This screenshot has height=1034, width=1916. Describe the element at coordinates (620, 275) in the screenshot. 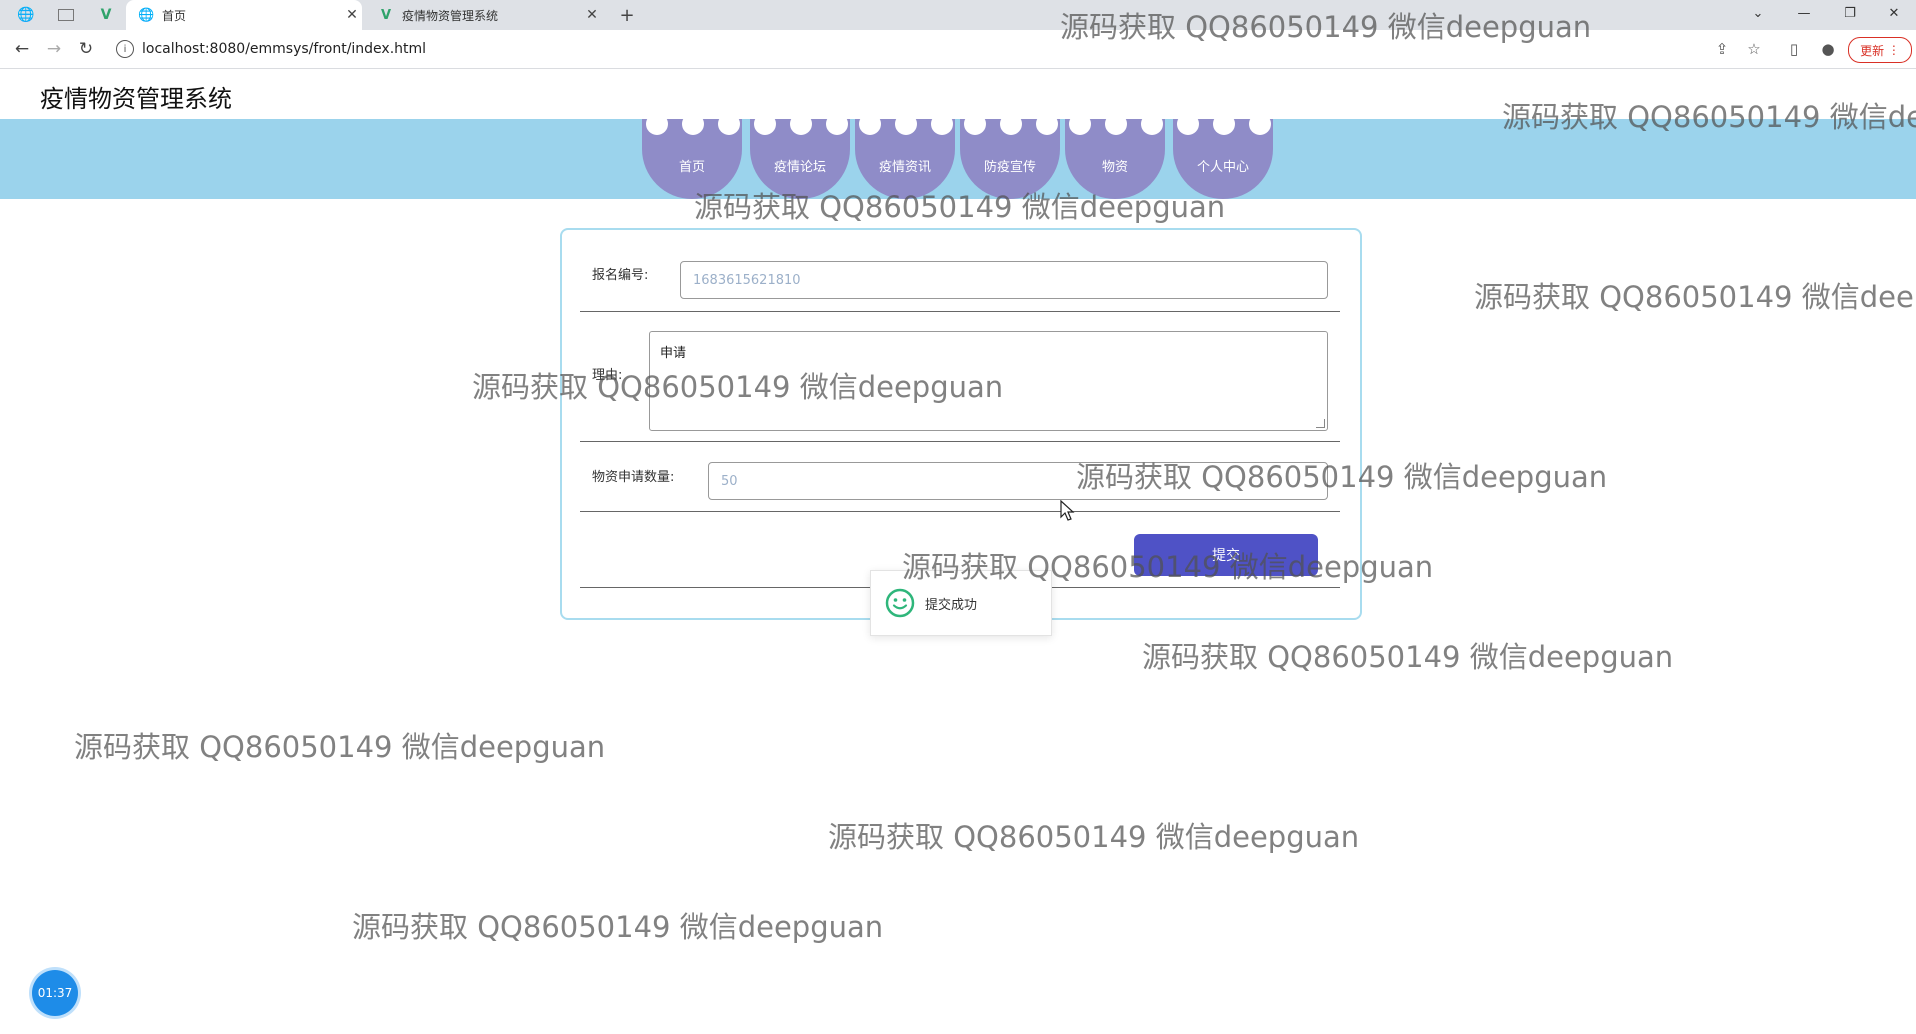

I see `reg-no-label: 报名编号:` at that location.